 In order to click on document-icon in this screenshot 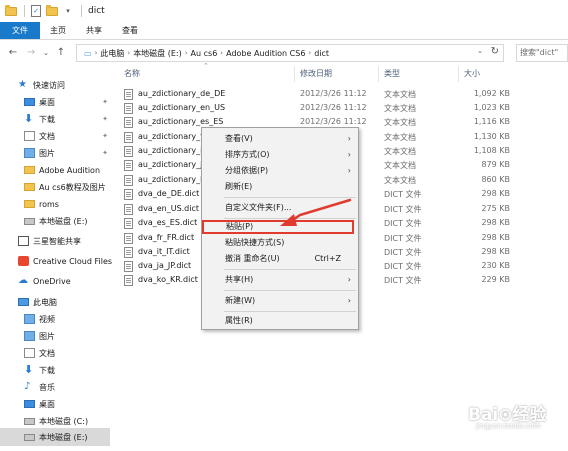, I will do `click(29, 353)`.